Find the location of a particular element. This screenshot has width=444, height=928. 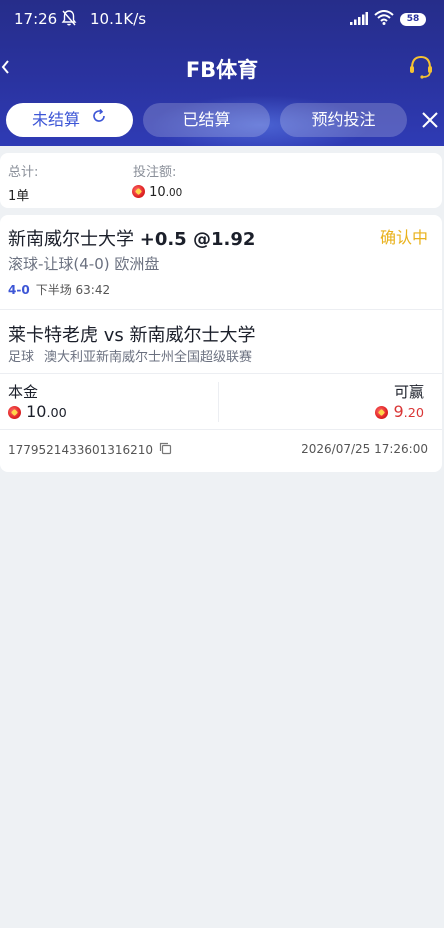

win-value: 9.20 is located at coordinates (399, 411).